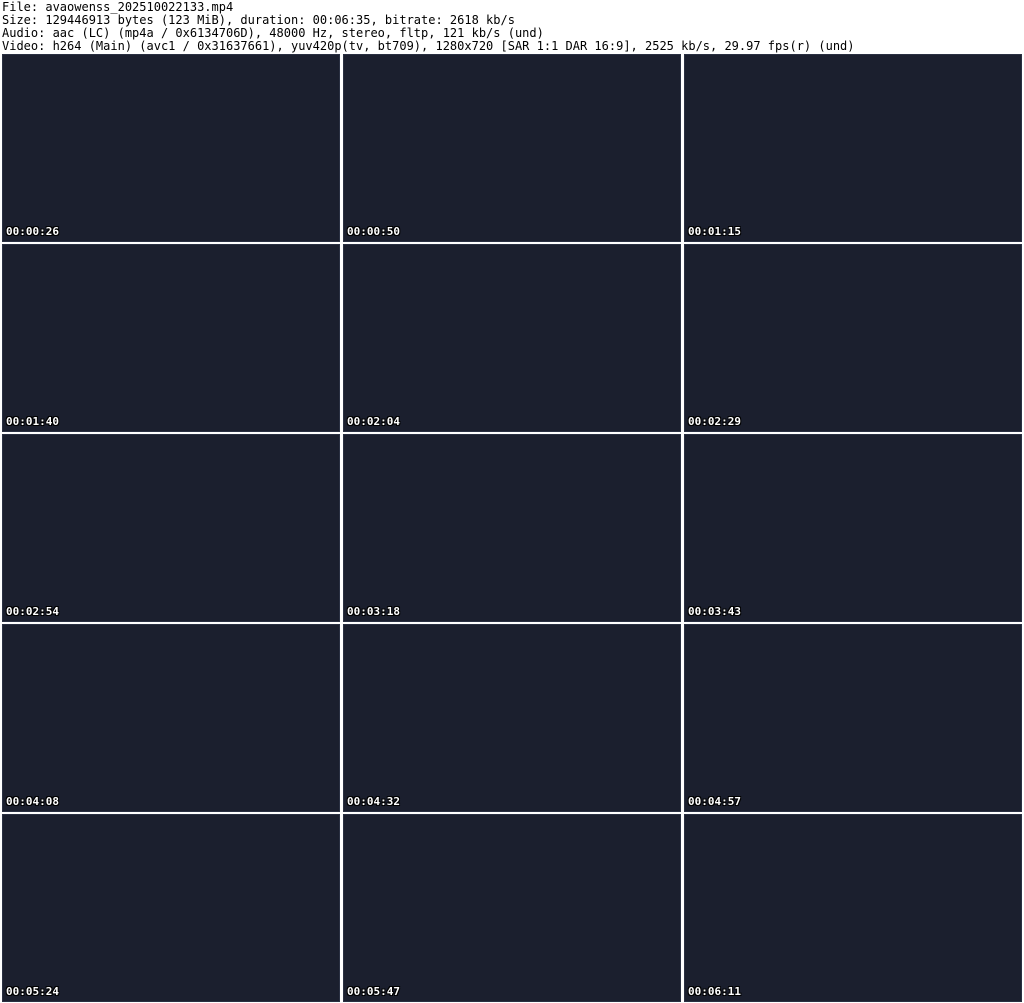 The image size is (1024, 1003). I want to click on thumbnail-frame: 00:04:57, so click(853, 718).